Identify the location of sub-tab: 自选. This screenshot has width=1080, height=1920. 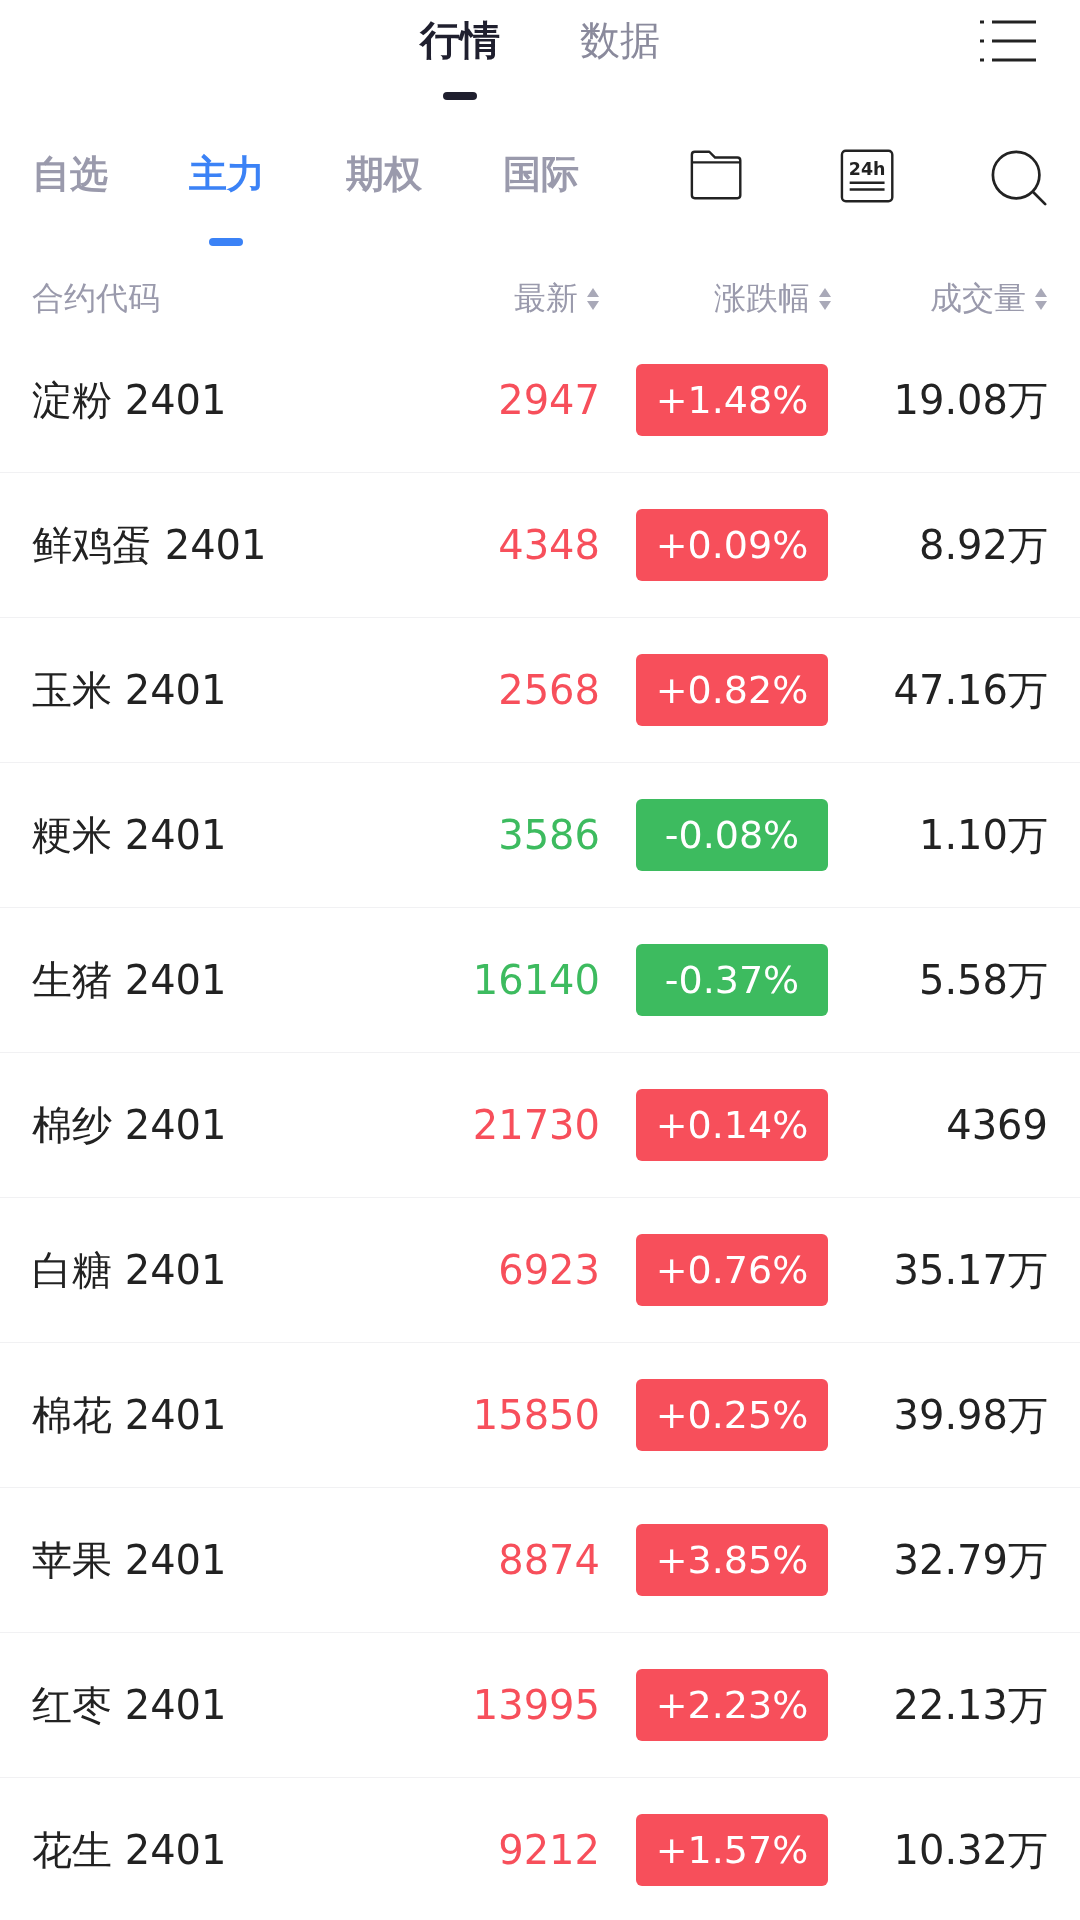
(110, 200).